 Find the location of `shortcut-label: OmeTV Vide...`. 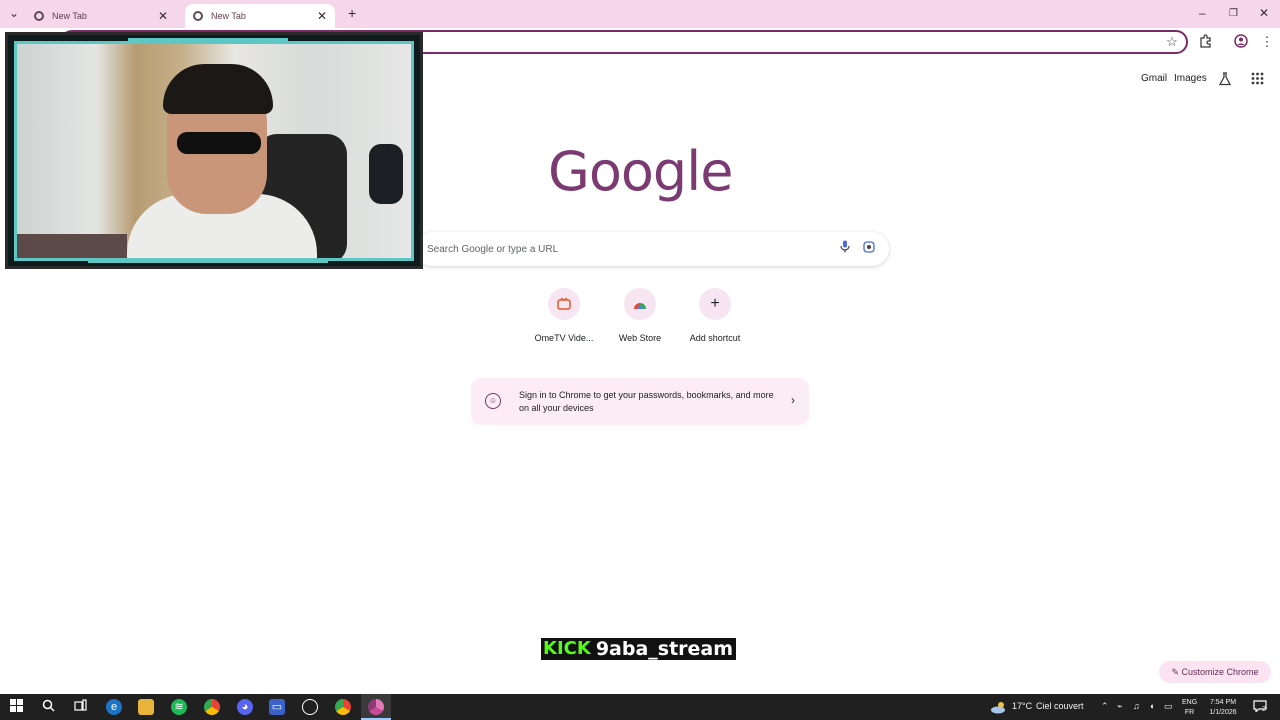

shortcut-label: OmeTV Vide... is located at coordinates (564, 338).